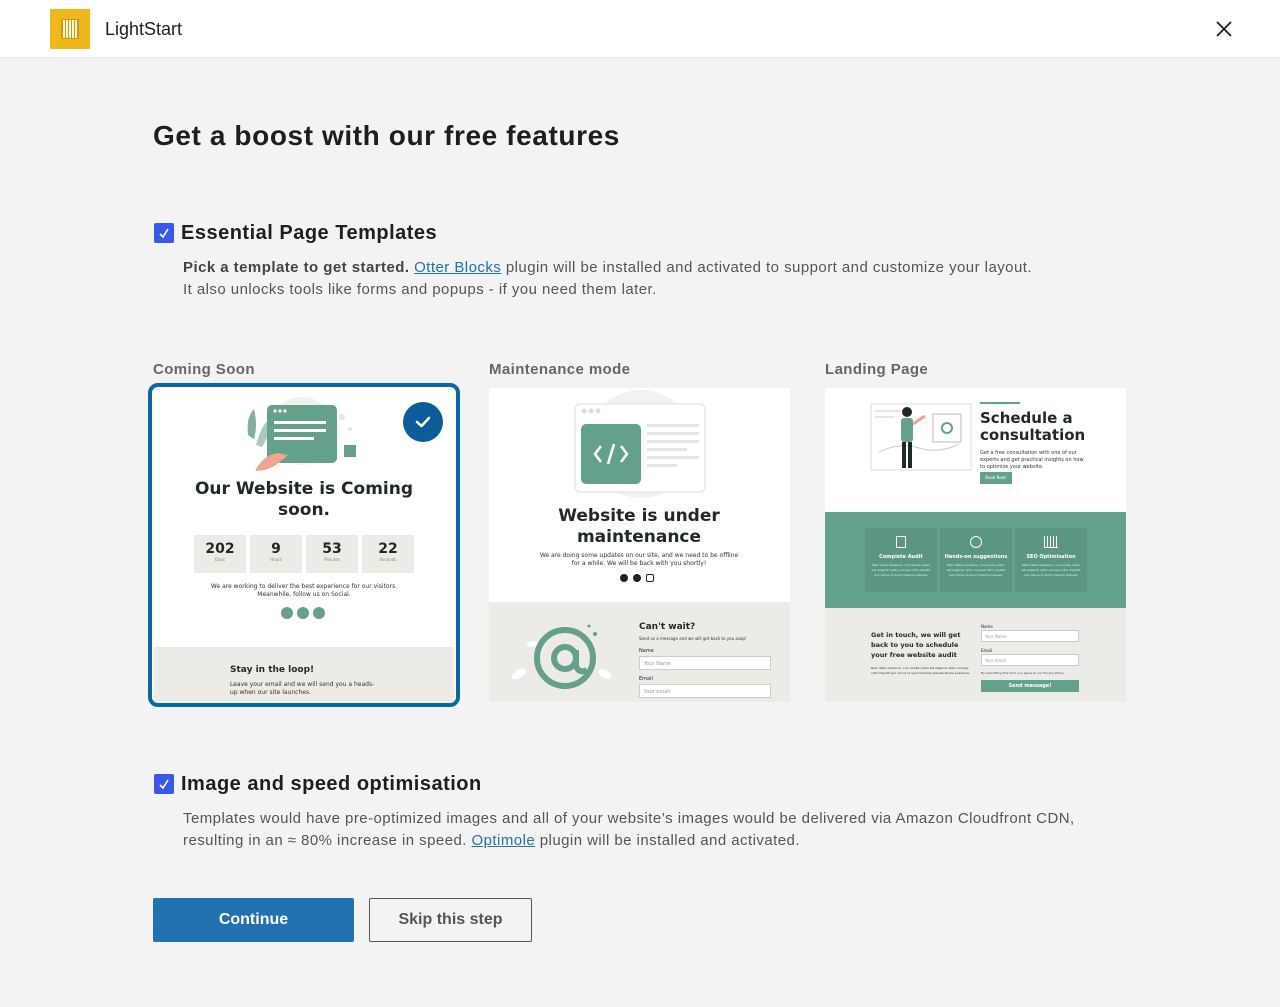 The image size is (1280, 1007). I want to click on send-message-button: Send message!, so click(1030, 686).